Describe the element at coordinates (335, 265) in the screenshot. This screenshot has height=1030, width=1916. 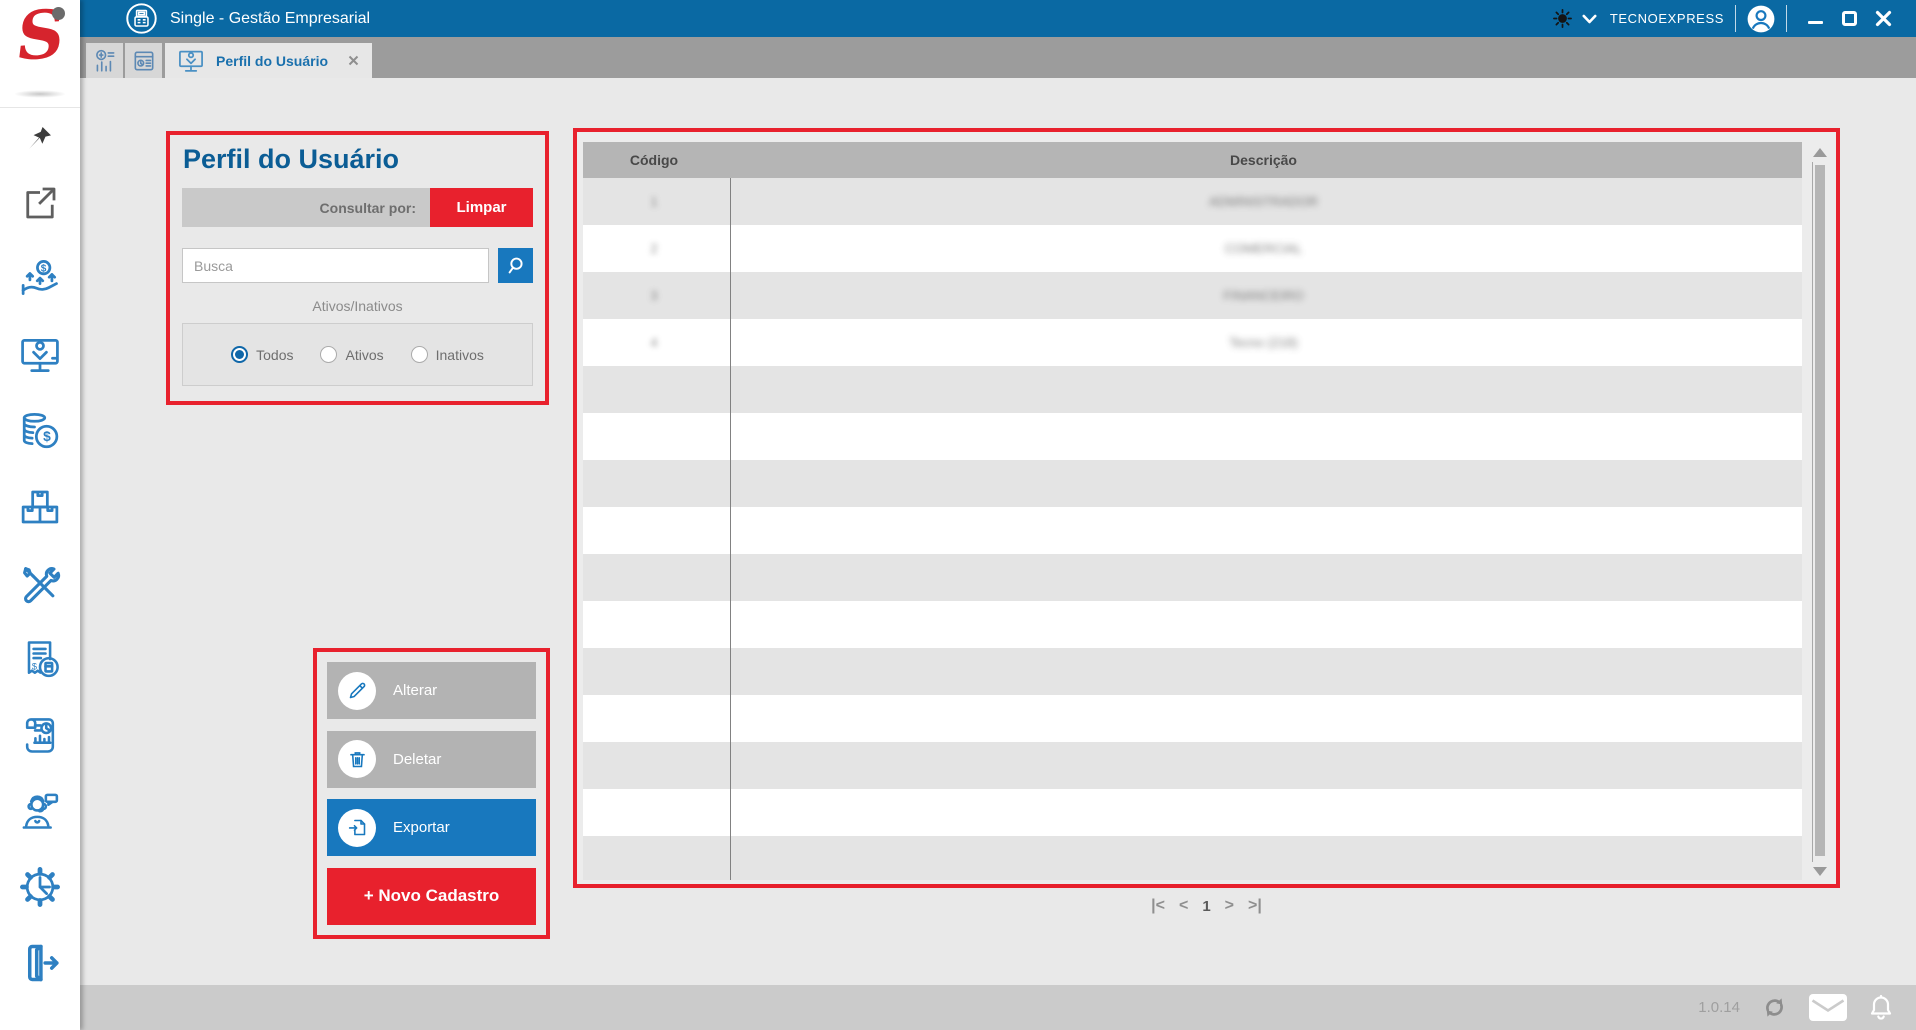
I see `search-input` at that location.